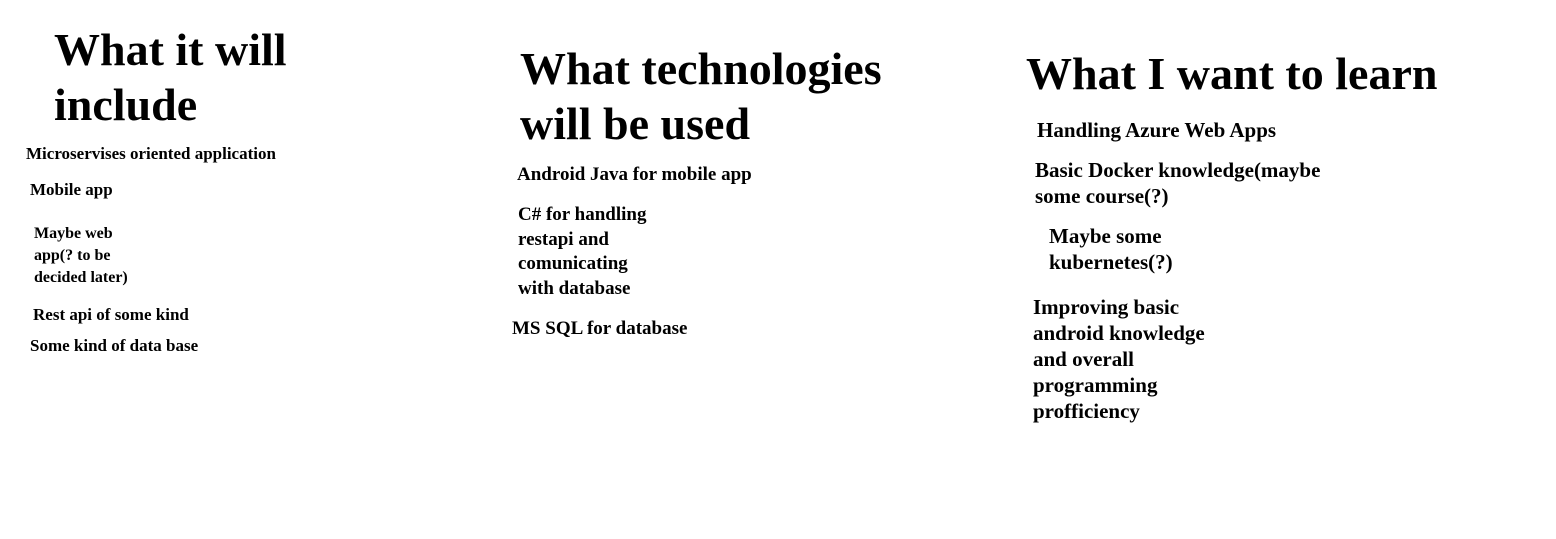  Describe the element at coordinates (600, 328) in the screenshot. I see `list-item: MS SQL for database` at that location.